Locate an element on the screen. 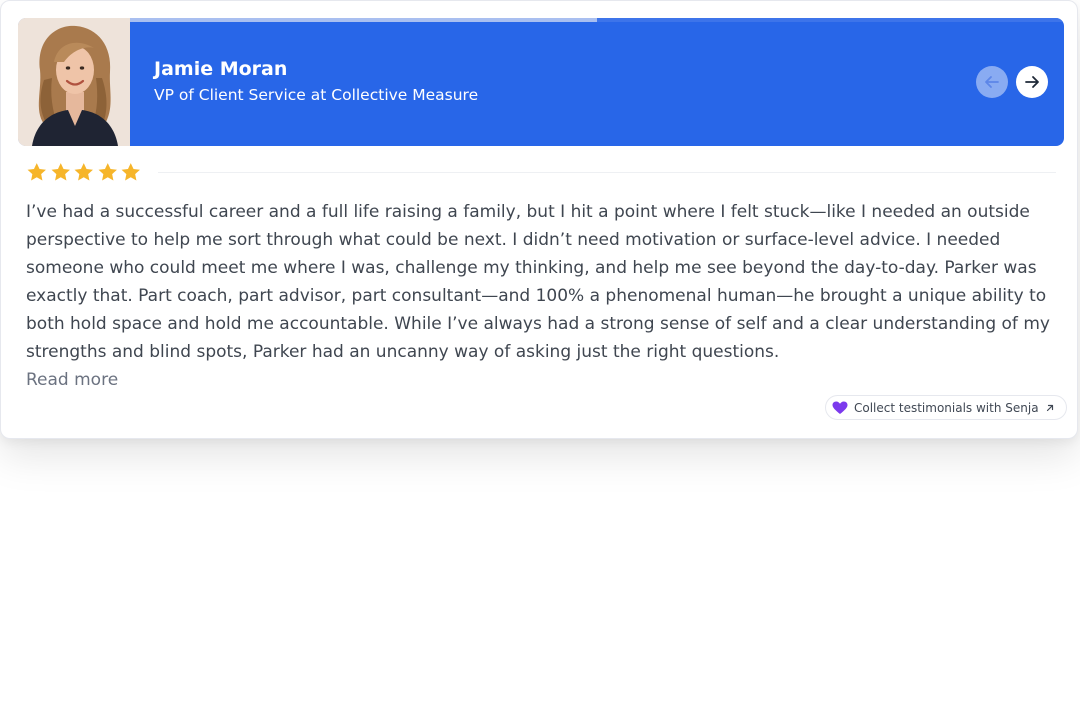  next-button is located at coordinates (1032, 82).